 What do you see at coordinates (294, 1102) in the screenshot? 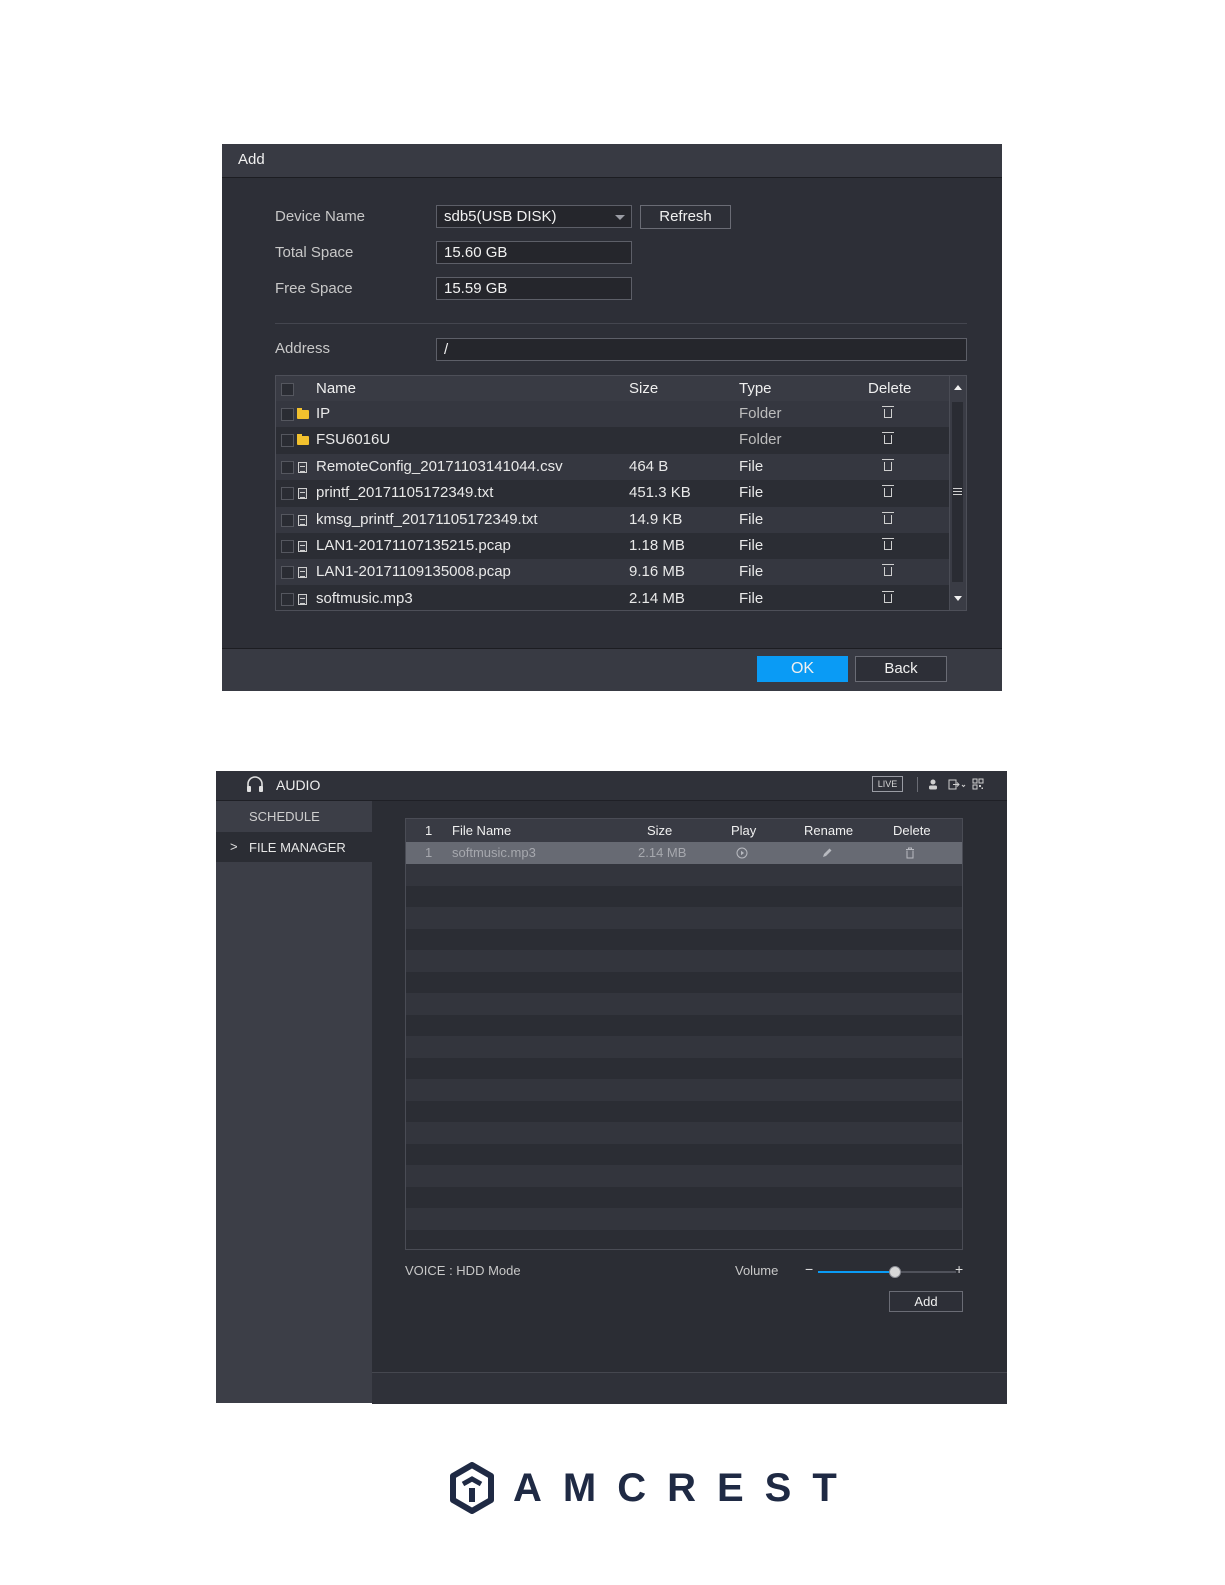
I see `audio-sidebar: SCHEDULE > FILE MANAGER` at bounding box center [294, 1102].